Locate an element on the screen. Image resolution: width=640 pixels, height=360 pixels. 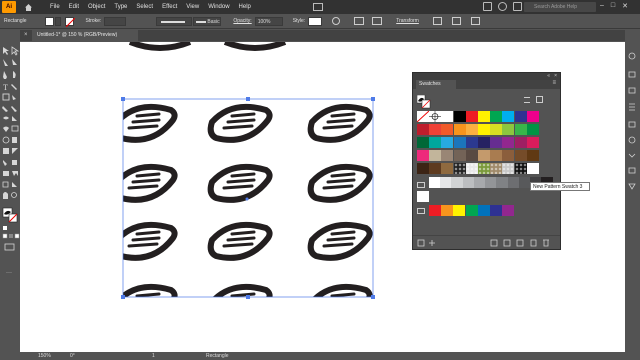
list-view-icon is located at coordinates (527, 100).